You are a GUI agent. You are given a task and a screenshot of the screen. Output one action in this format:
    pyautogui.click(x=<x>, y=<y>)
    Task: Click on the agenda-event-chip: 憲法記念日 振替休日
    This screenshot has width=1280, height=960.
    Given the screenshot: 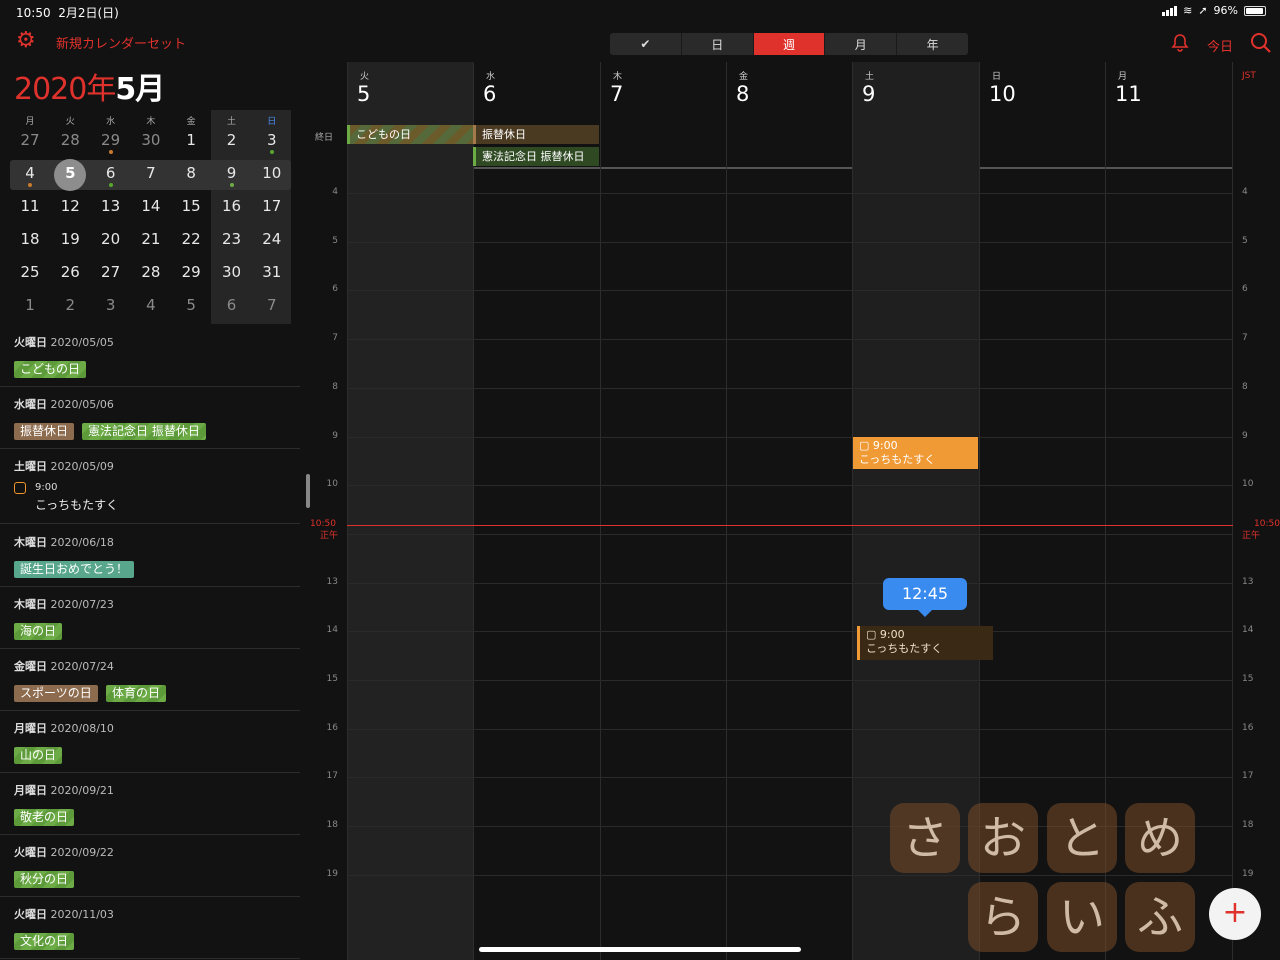 What is the action you would take?
    pyautogui.click(x=144, y=431)
    